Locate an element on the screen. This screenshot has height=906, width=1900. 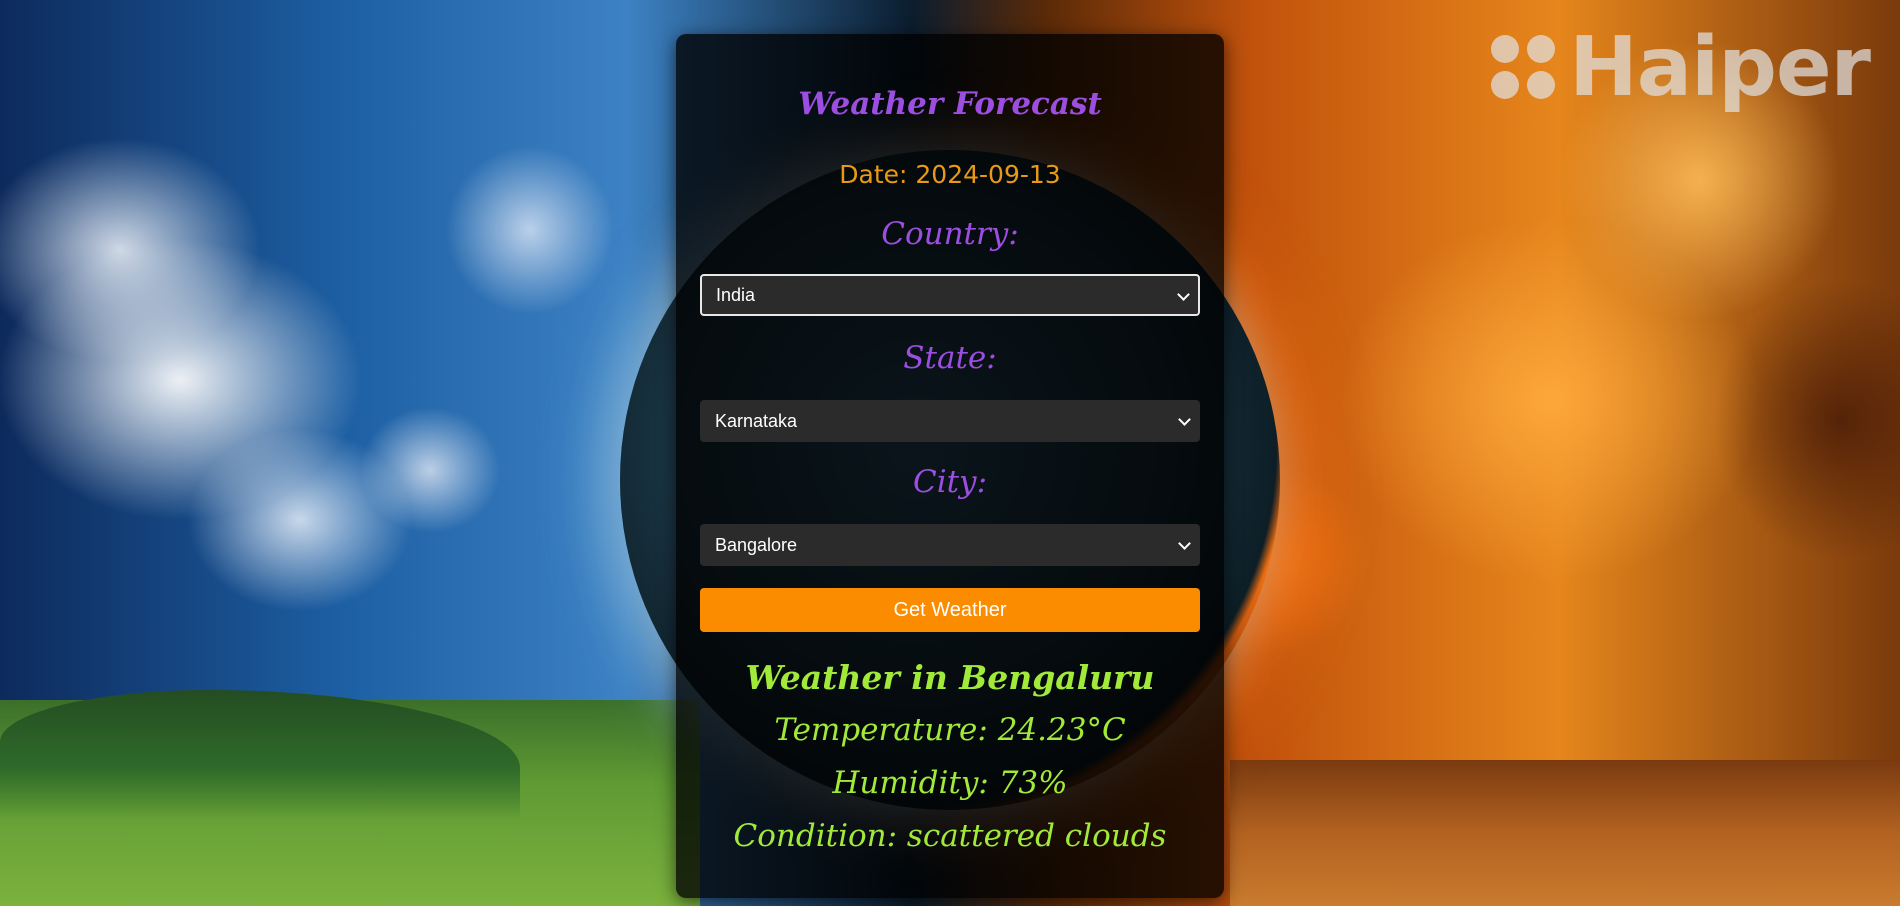
get-weather-button: Get Weather is located at coordinates (950, 610).